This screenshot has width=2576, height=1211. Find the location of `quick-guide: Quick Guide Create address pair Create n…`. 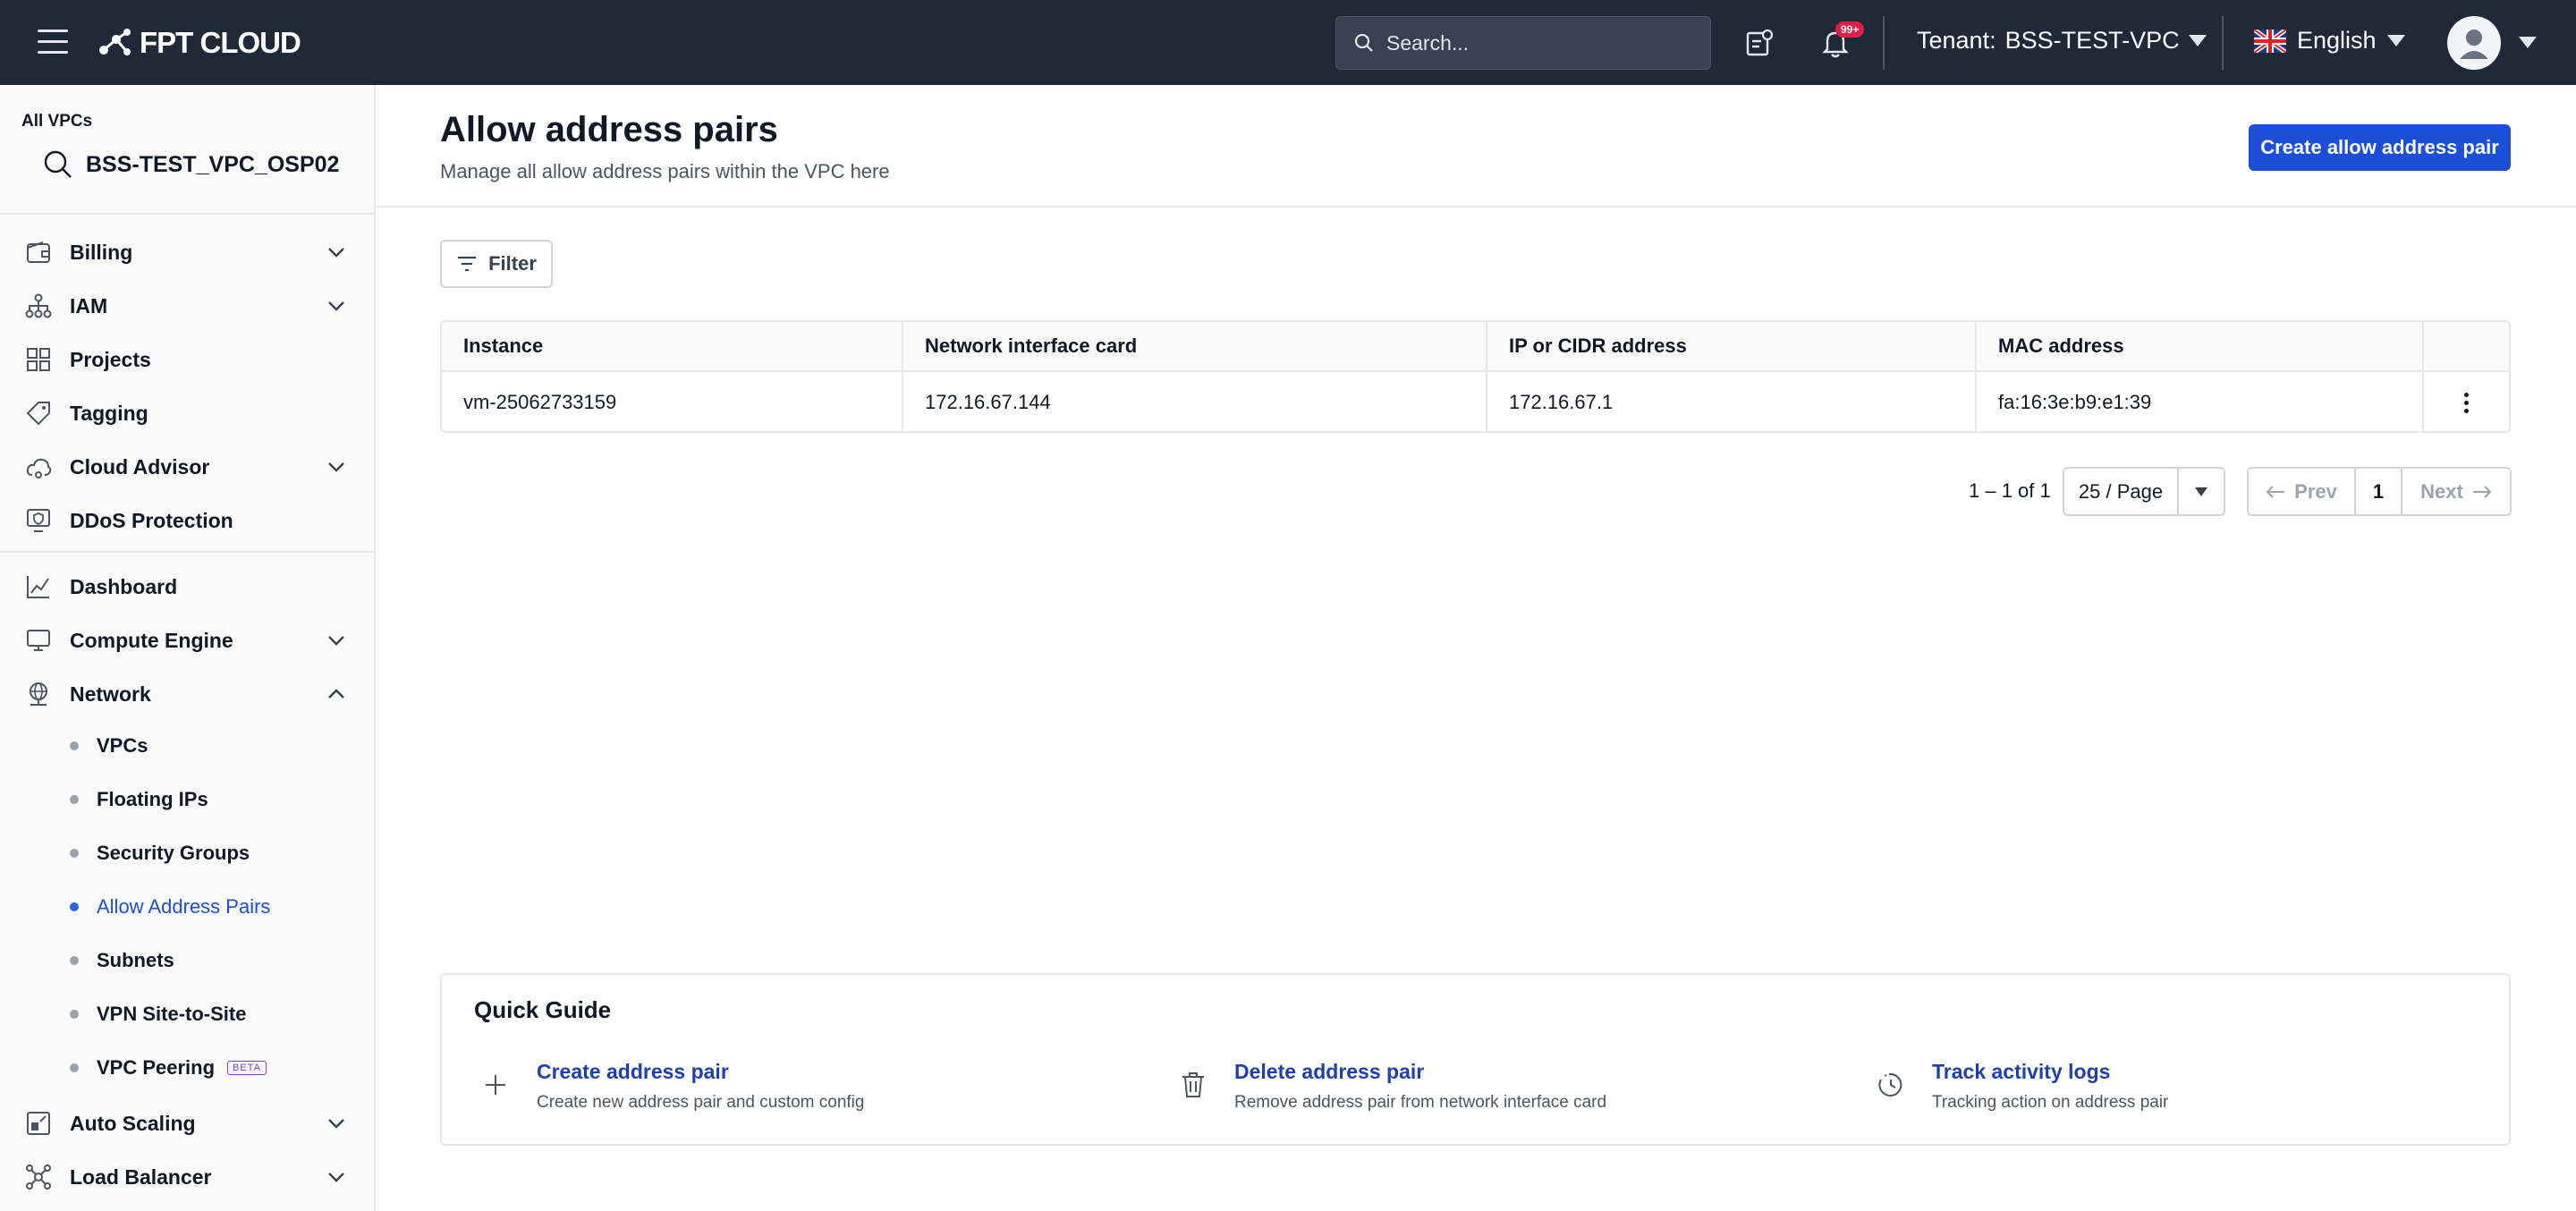

quick-guide: Quick Guide Create address pair Create n… is located at coordinates (1475, 1059).